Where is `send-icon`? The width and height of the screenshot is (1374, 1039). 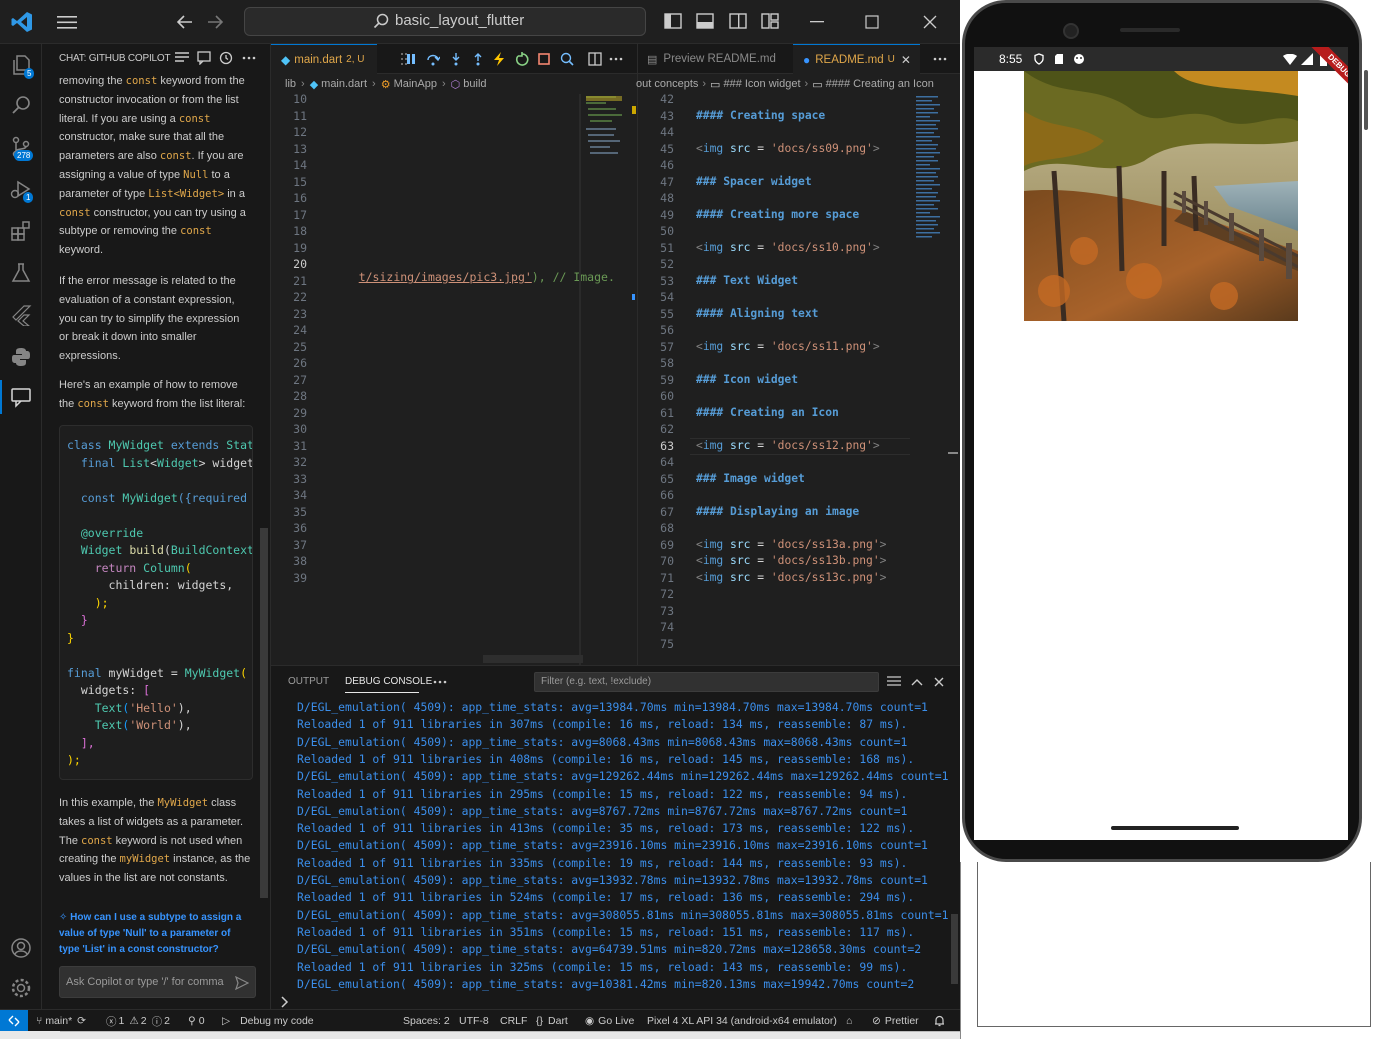
send-icon is located at coordinates (242, 983).